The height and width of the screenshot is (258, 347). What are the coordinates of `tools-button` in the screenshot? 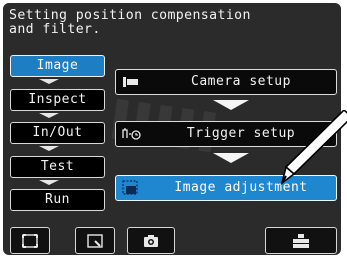 It's located at (301, 240).